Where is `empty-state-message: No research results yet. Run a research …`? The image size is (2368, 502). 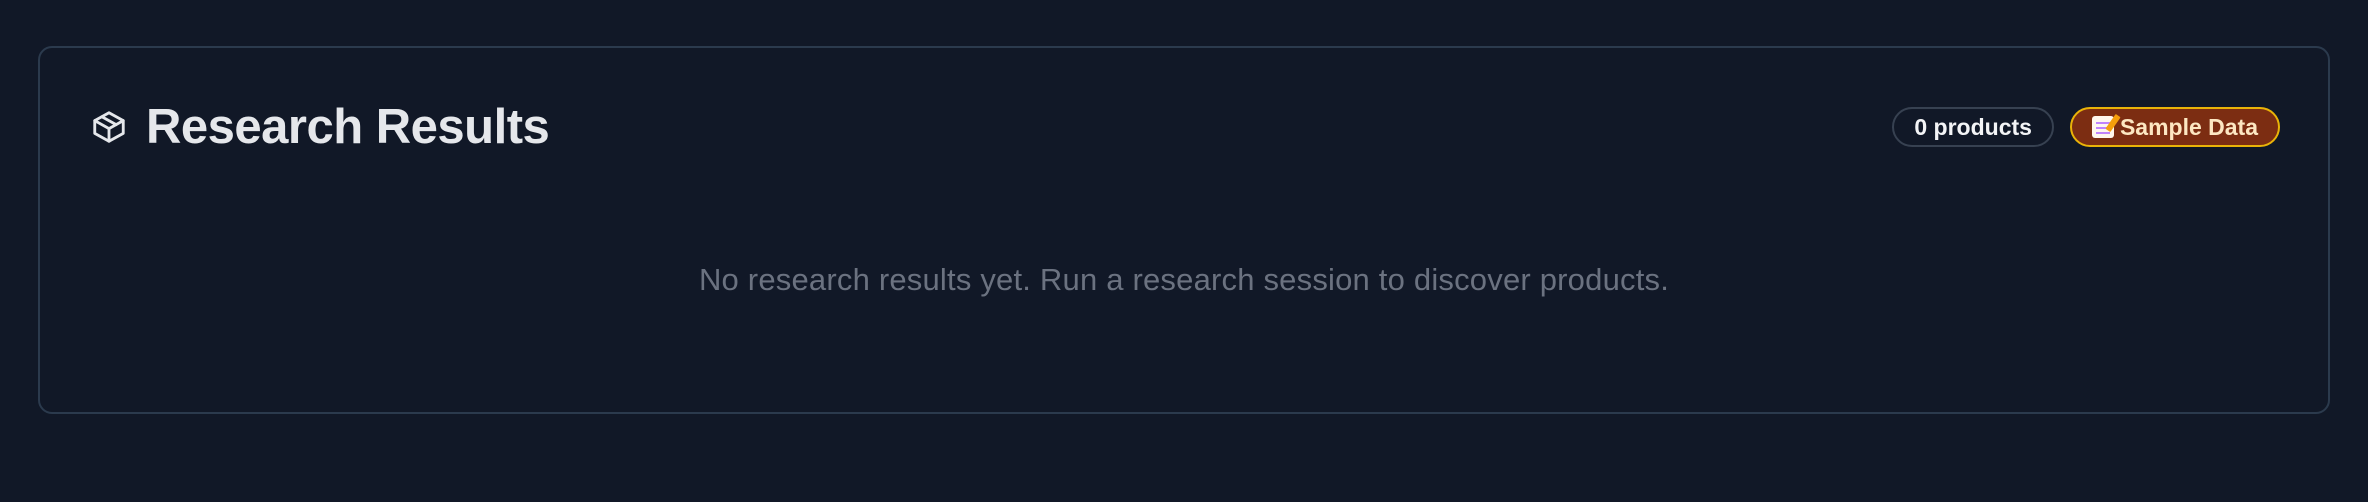
empty-state-message: No research results yet. Run a research … is located at coordinates (1184, 279).